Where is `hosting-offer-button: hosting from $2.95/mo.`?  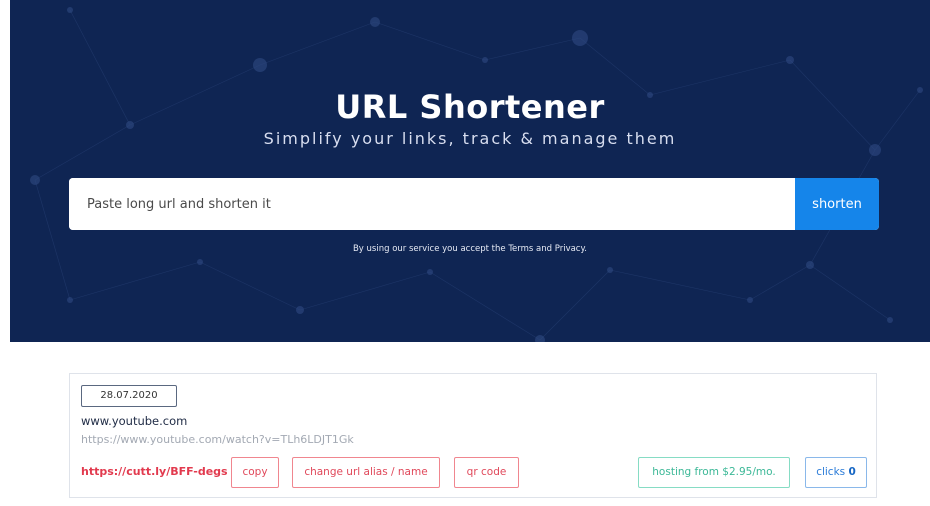 hosting-offer-button: hosting from $2.95/mo. is located at coordinates (714, 472).